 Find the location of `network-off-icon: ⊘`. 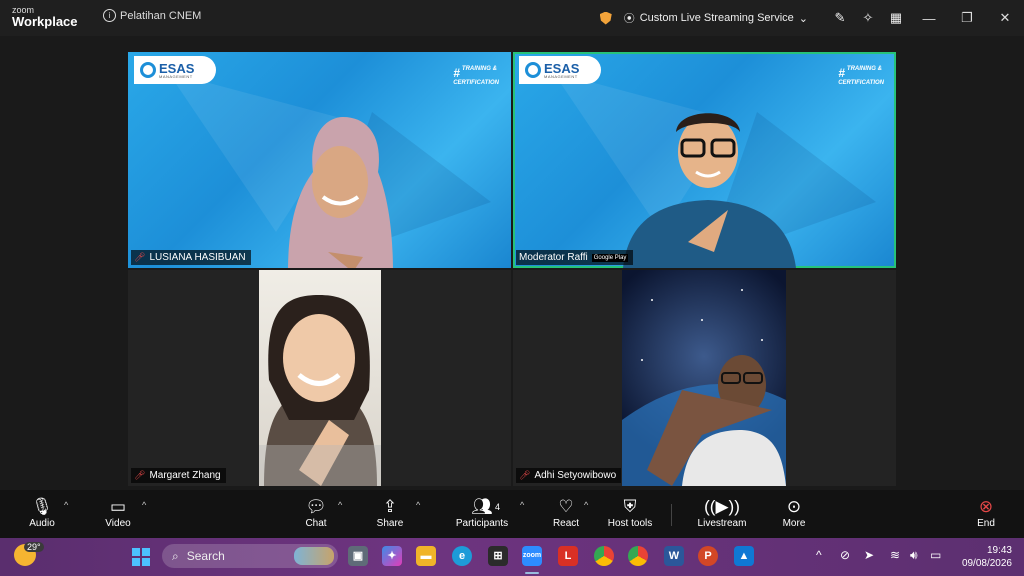

network-off-icon: ⊘ is located at coordinates (845, 555).